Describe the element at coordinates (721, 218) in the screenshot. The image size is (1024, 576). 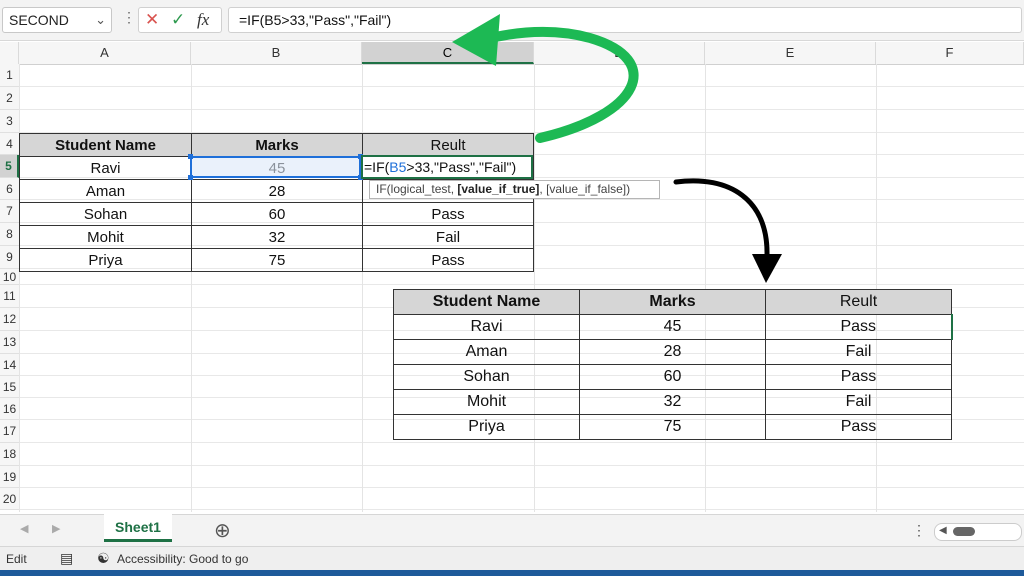
I see `black-curved-arrow` at that location.